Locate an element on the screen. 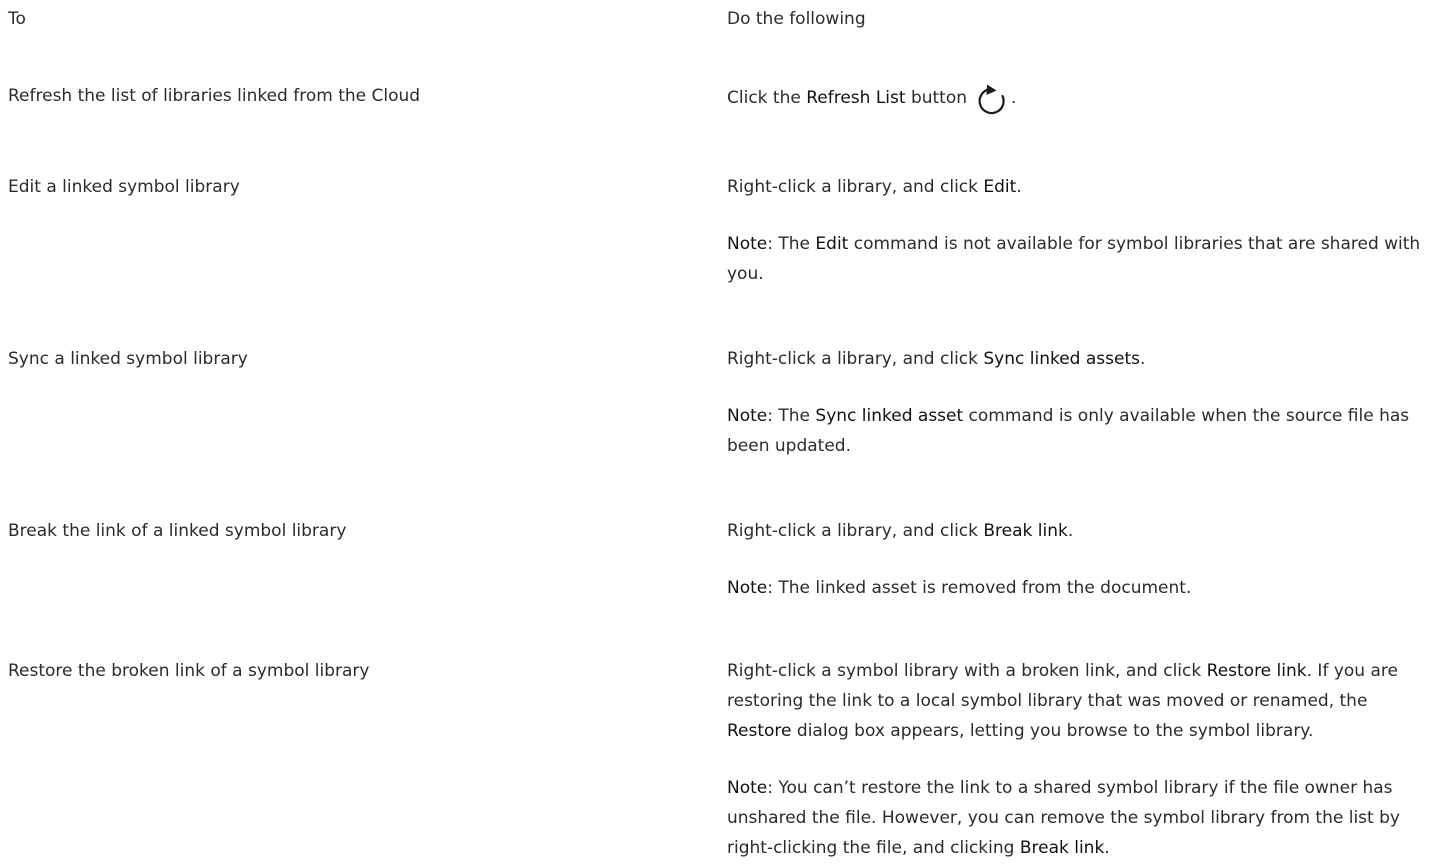 Image resolution: width=1439 pixels, height=866 pixels. ui-term-sync-linked-asset: Sync linked asset is located at coordinates (889, 416).